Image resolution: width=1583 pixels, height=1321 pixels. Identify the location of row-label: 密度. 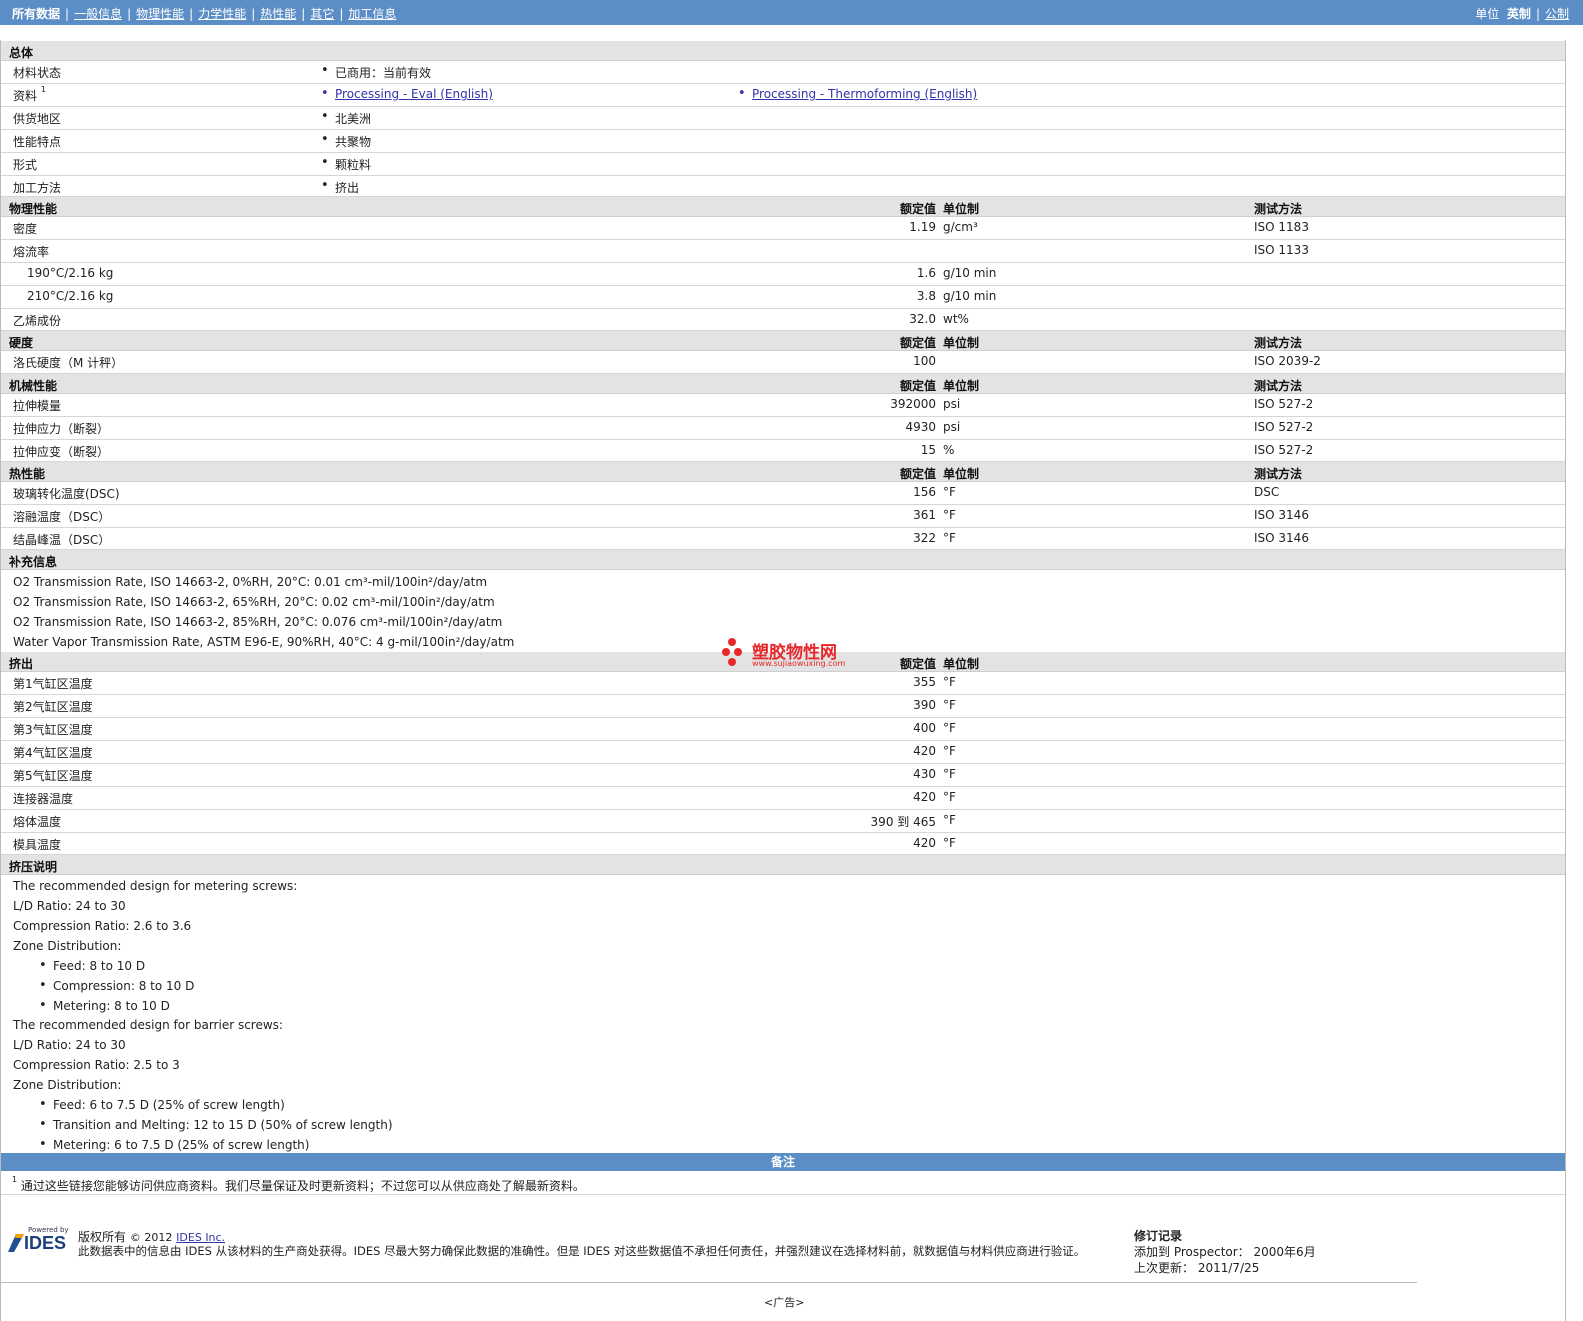
(25, 229).